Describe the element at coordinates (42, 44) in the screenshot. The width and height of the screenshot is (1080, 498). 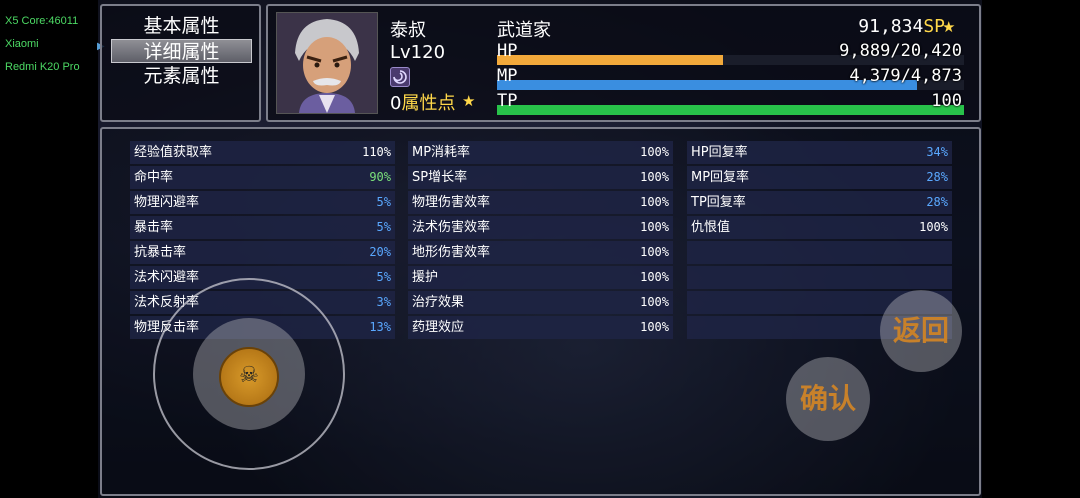
I see `device-info: X5 Core:46011 Xiaomi Redmi K20 Pro` at that location.